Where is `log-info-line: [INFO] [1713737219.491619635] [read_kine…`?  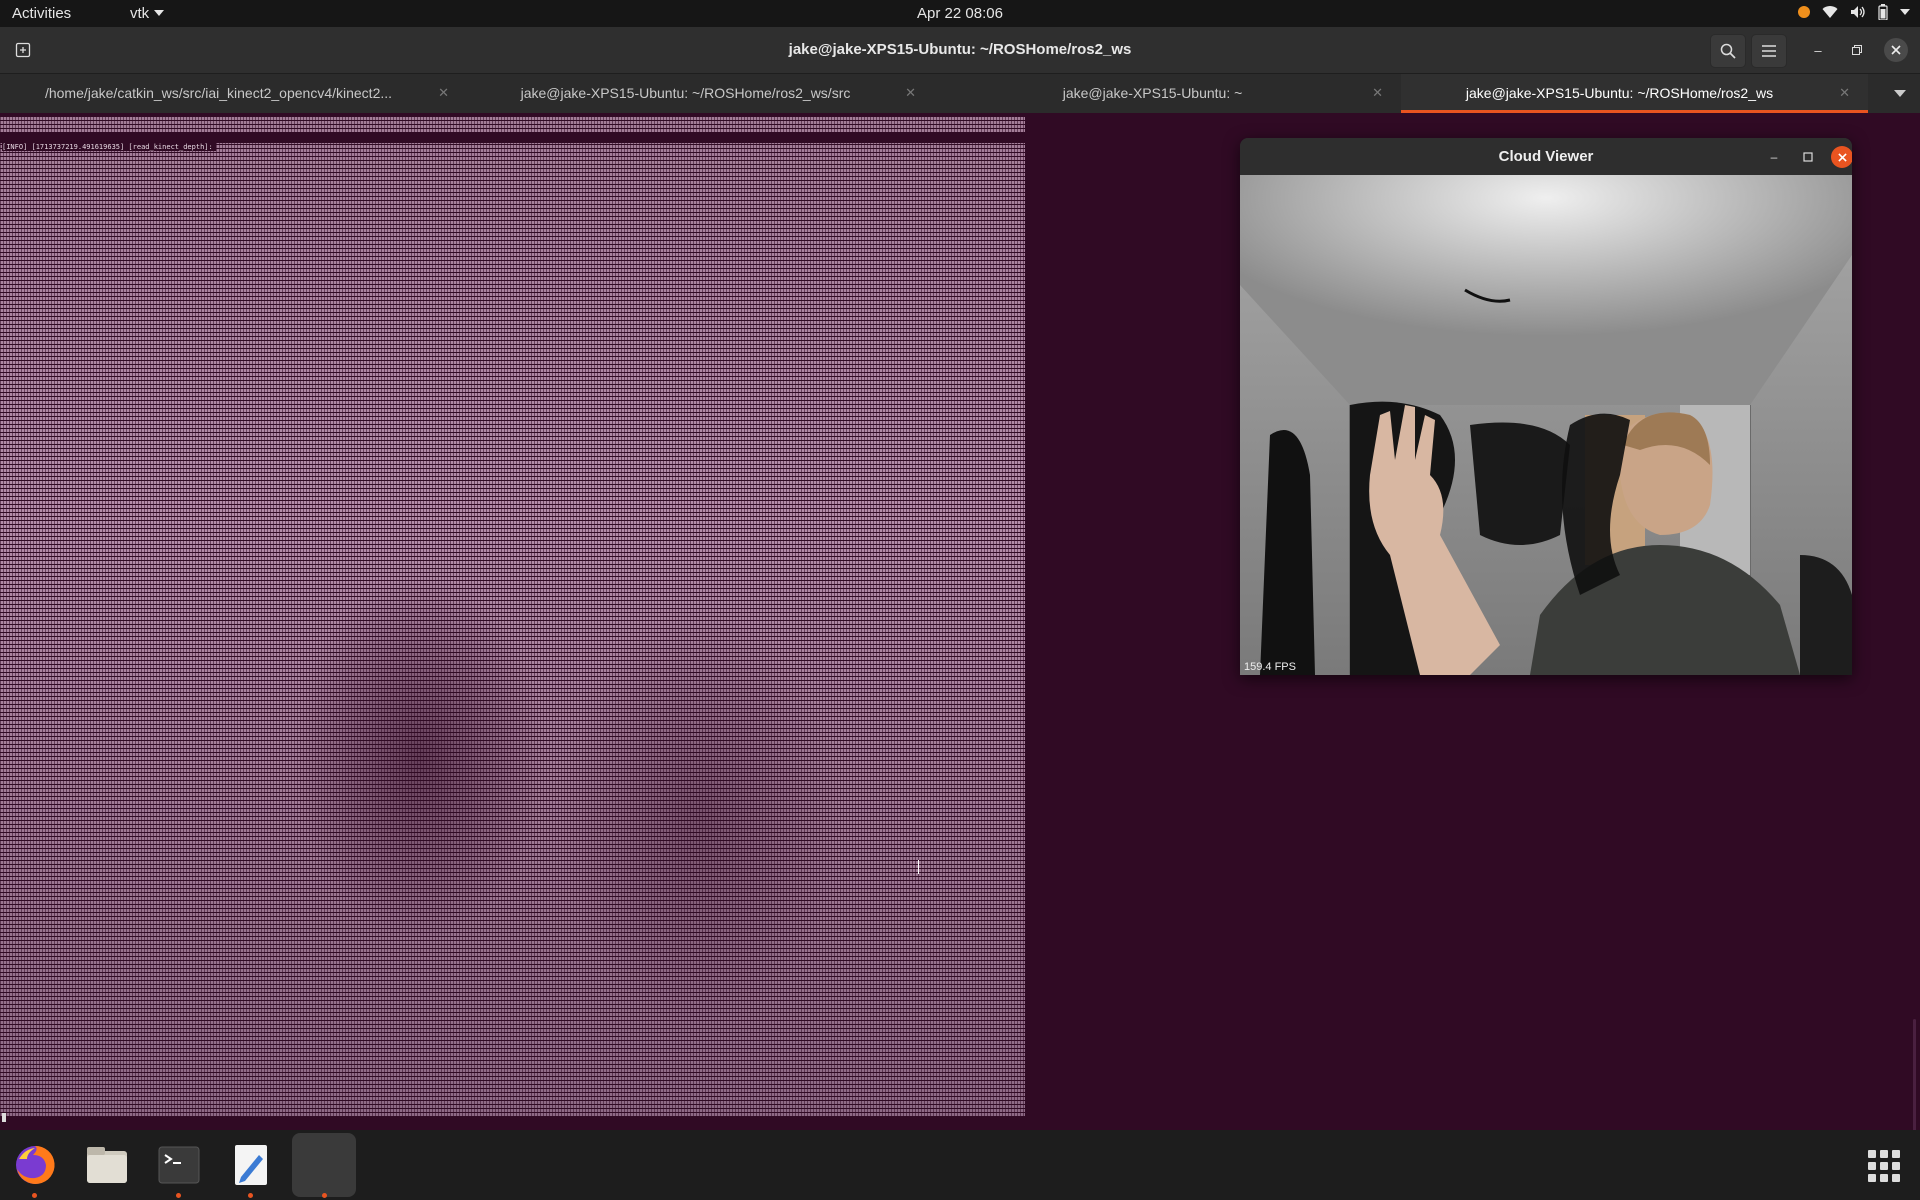 log-info-line: [INFO] [1713737219.491619635] [read_kine… is located at coordinates (109, 147).